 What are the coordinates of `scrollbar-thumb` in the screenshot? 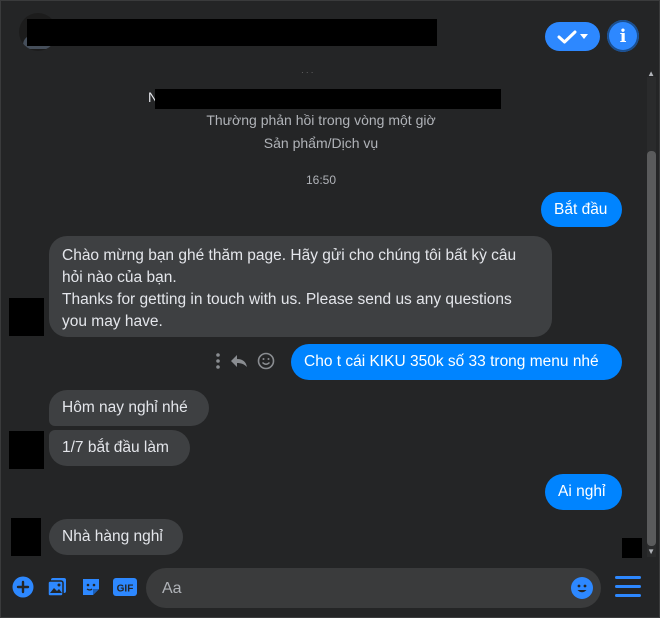 It's located at (651, 348).